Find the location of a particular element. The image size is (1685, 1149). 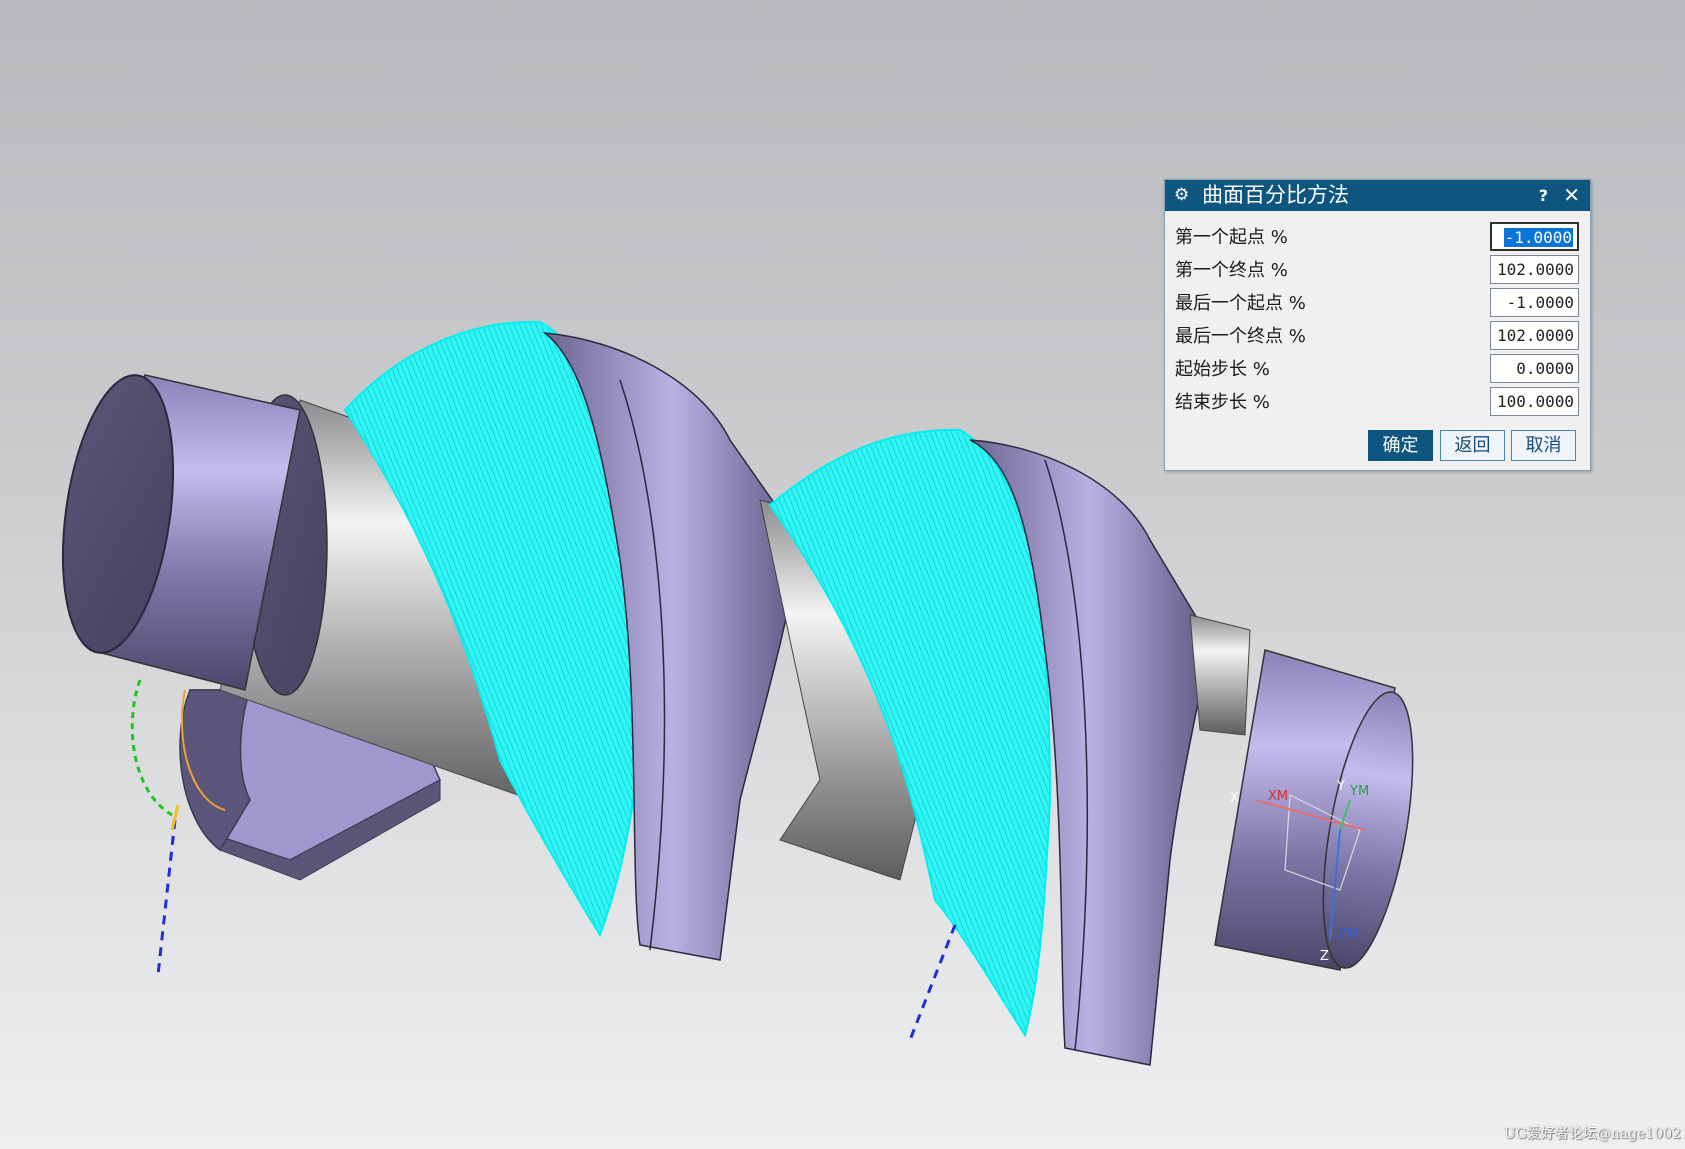

last-end-input: 102.0000 is located at coordinates (1534, 335).